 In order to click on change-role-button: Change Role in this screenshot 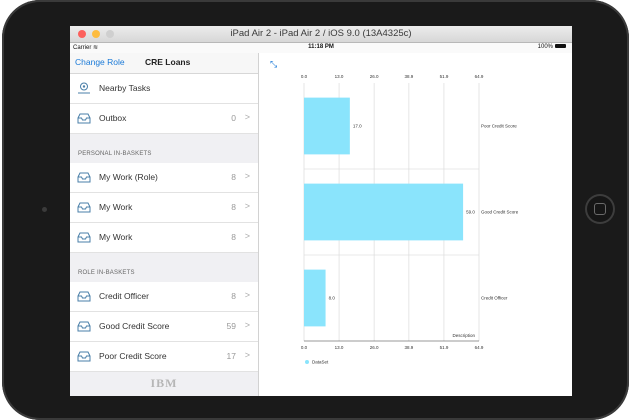, I will do `click(100, 62)`.